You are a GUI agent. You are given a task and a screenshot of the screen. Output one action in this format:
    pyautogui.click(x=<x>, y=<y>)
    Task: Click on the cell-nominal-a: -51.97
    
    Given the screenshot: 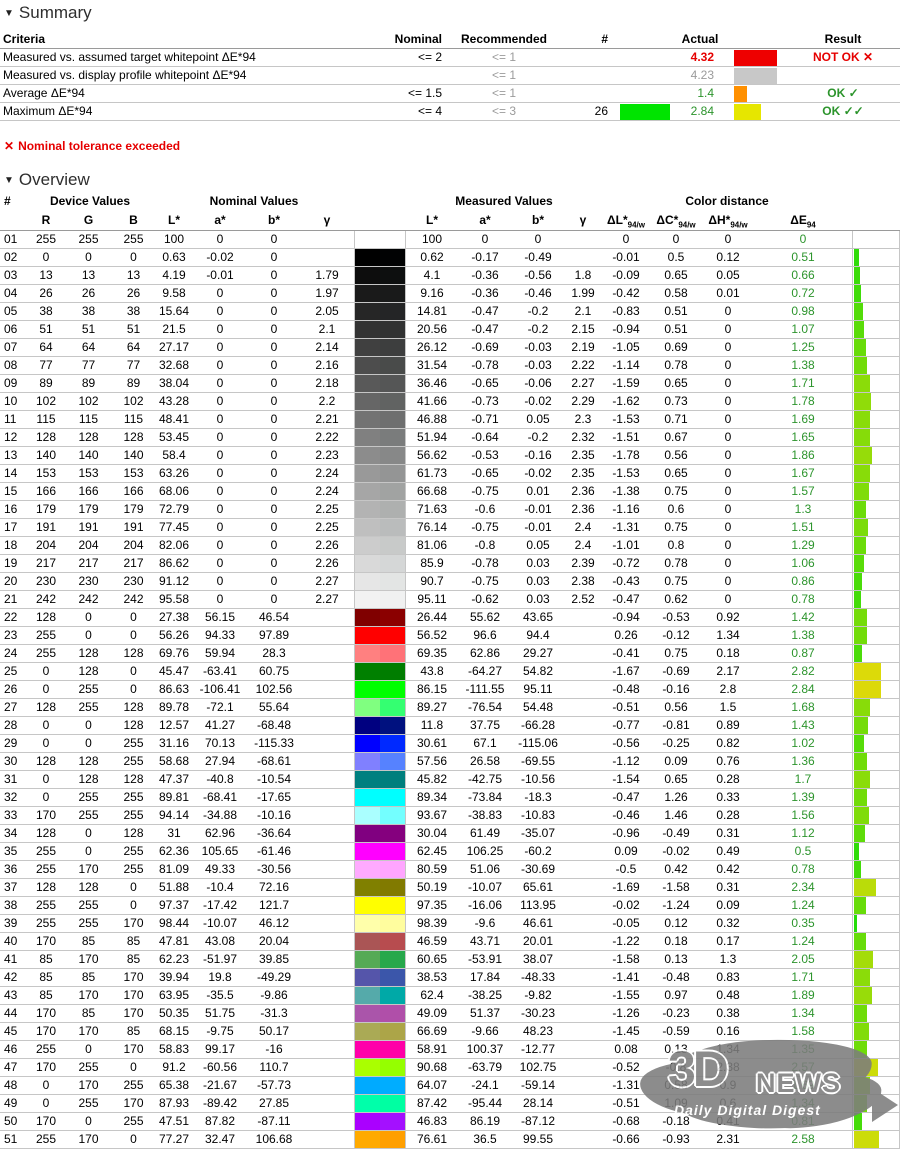 What is the action you would take?
    pyautogui.click(x=220, y=959)
    